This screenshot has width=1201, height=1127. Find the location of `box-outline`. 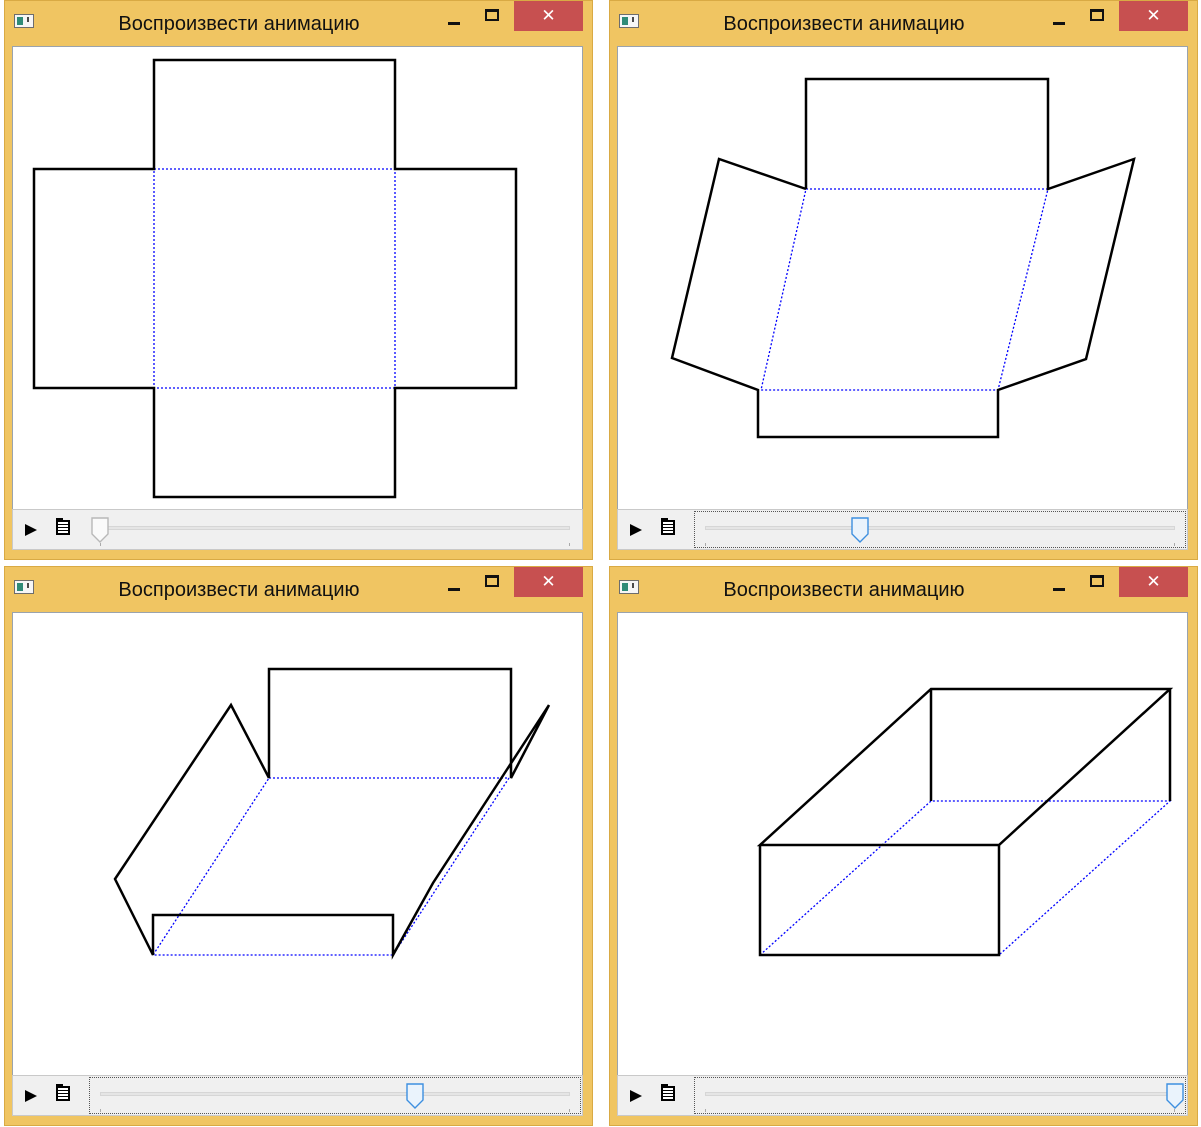

box-outline is located at coordinates (965, 822).